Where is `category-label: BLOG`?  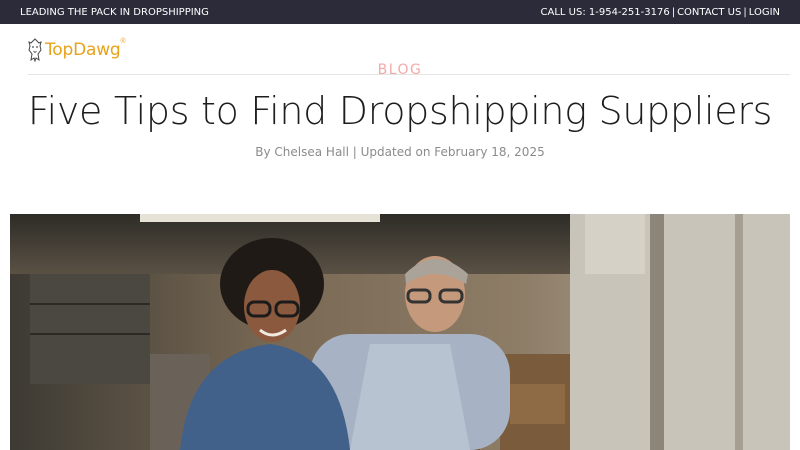 category-label: BLOG is located at coordinates (400, 70).